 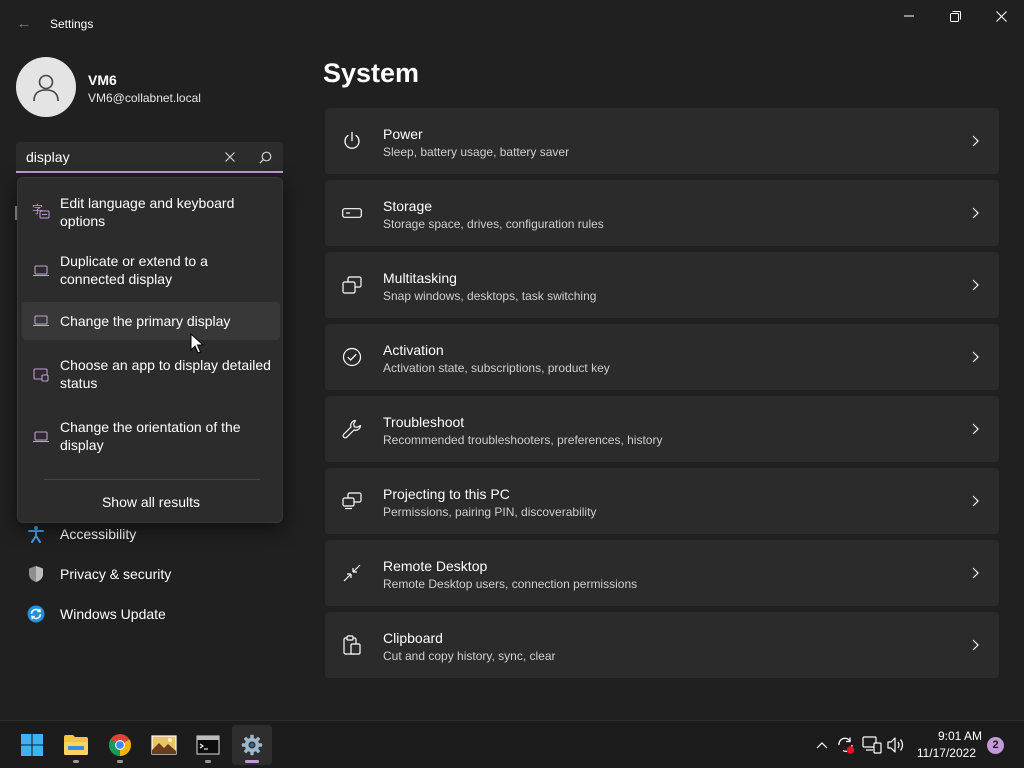 I want to click on volume-icon, so click(x=895, y=745).